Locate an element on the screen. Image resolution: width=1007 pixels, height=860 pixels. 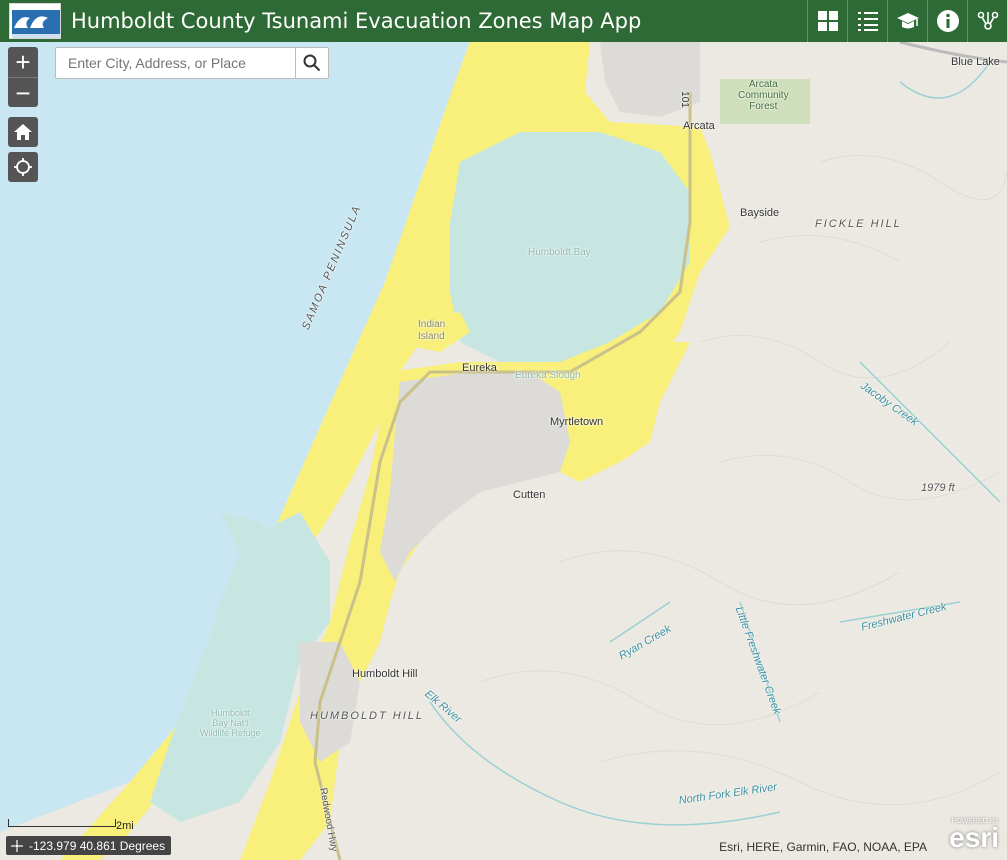
home-button is located at coordinates (23, 132).